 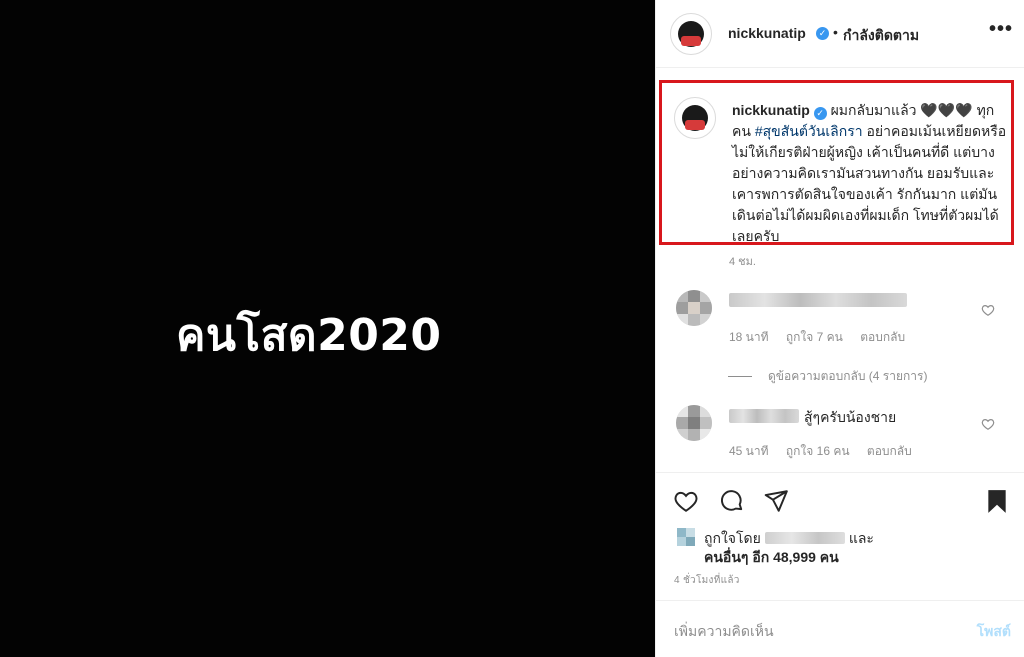 What do you see at coordinates (691, 34) in the screenshot?
I see `author-avatar` at bounding box center [691, 34].